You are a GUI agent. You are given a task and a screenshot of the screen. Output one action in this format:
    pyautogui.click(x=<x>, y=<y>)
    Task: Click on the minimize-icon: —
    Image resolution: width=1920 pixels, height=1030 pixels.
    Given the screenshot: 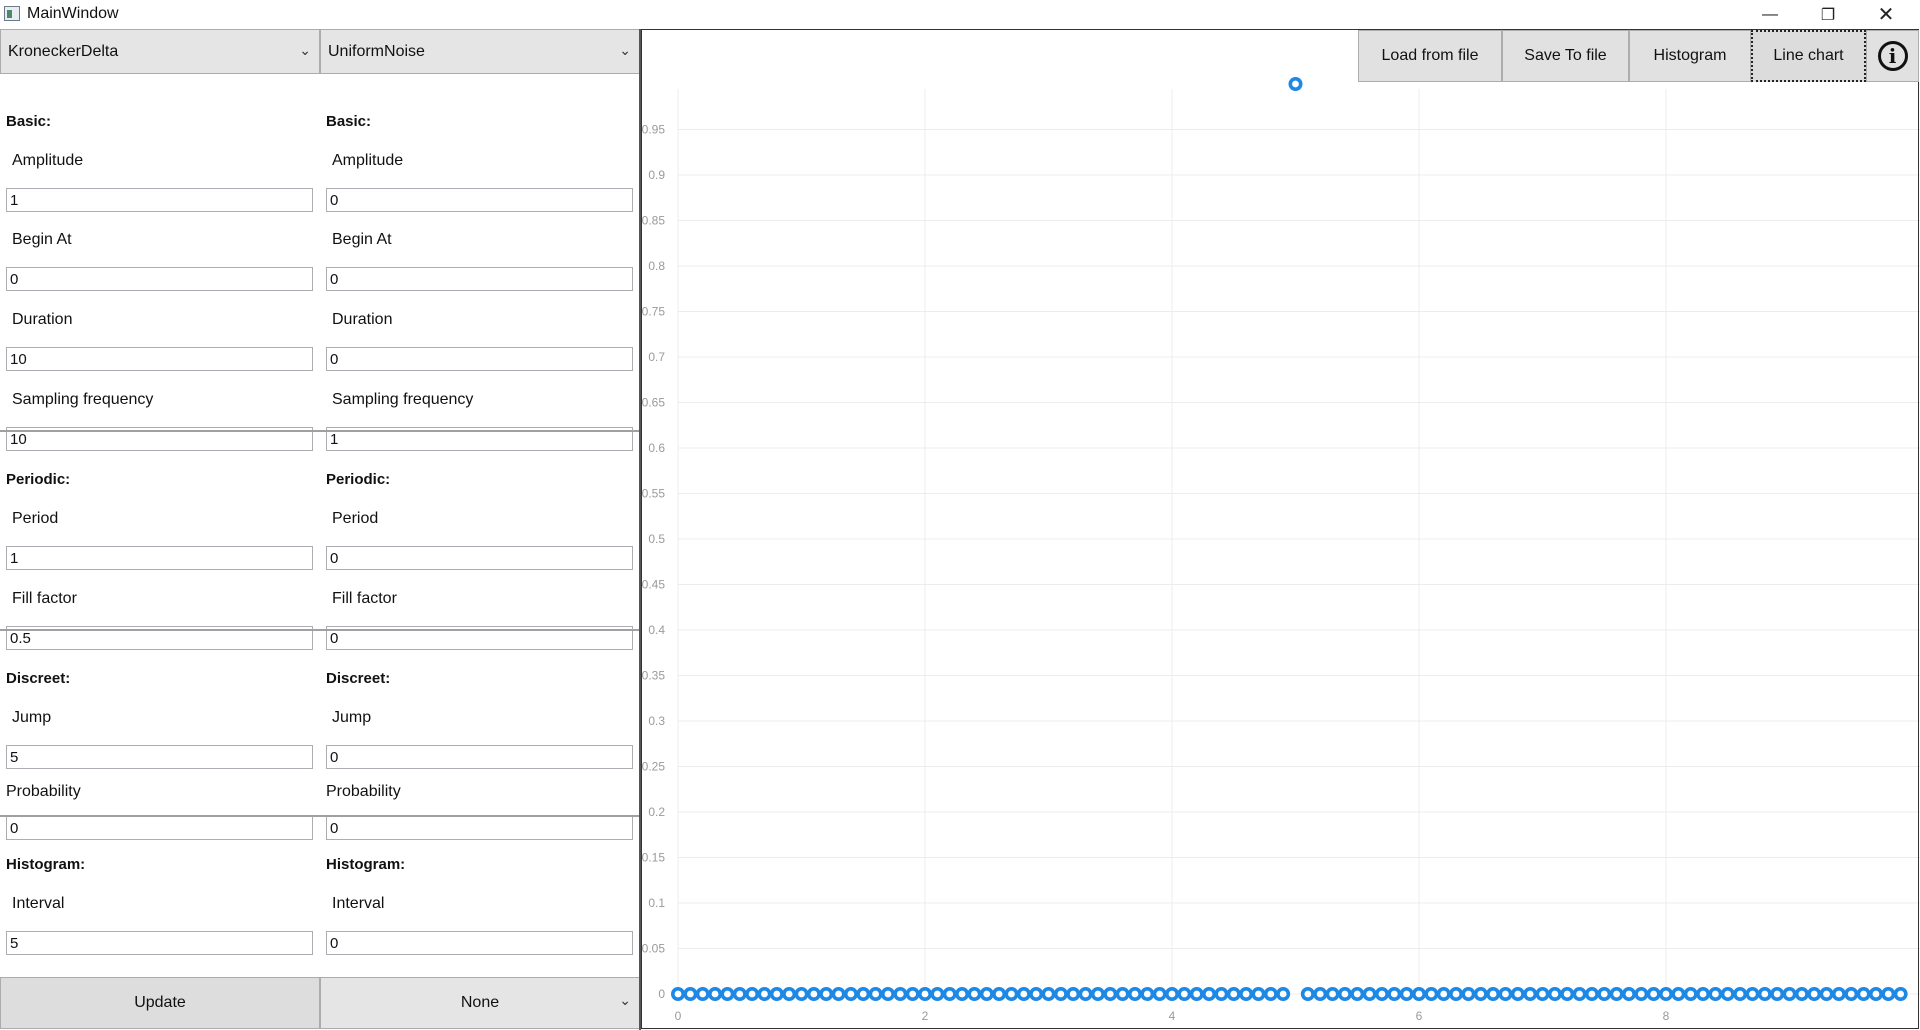 What is the action you would take?
    pyautogui.click(x=1770, y=14)
    